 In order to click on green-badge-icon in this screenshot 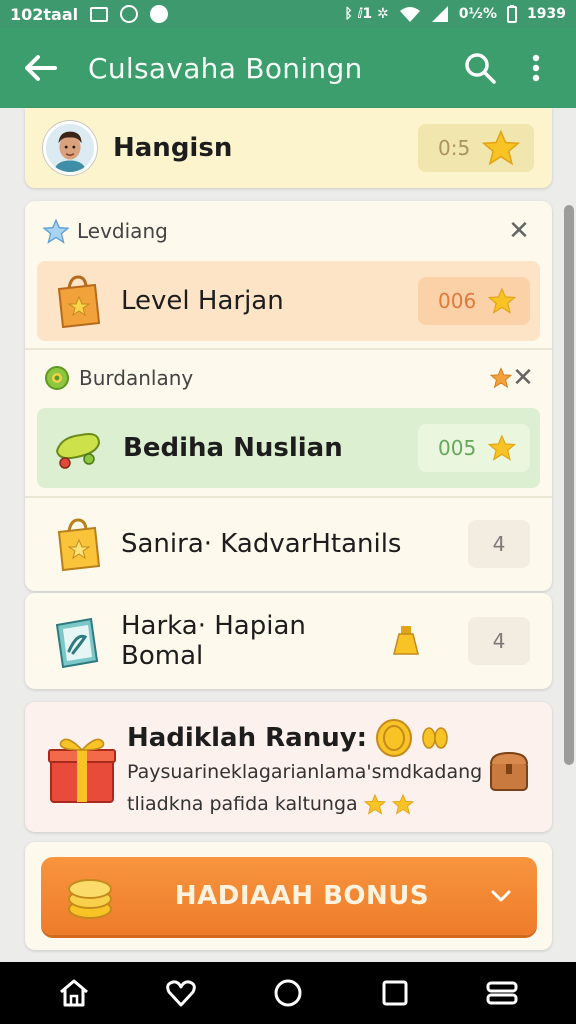, I will do `click(57, 378)`.